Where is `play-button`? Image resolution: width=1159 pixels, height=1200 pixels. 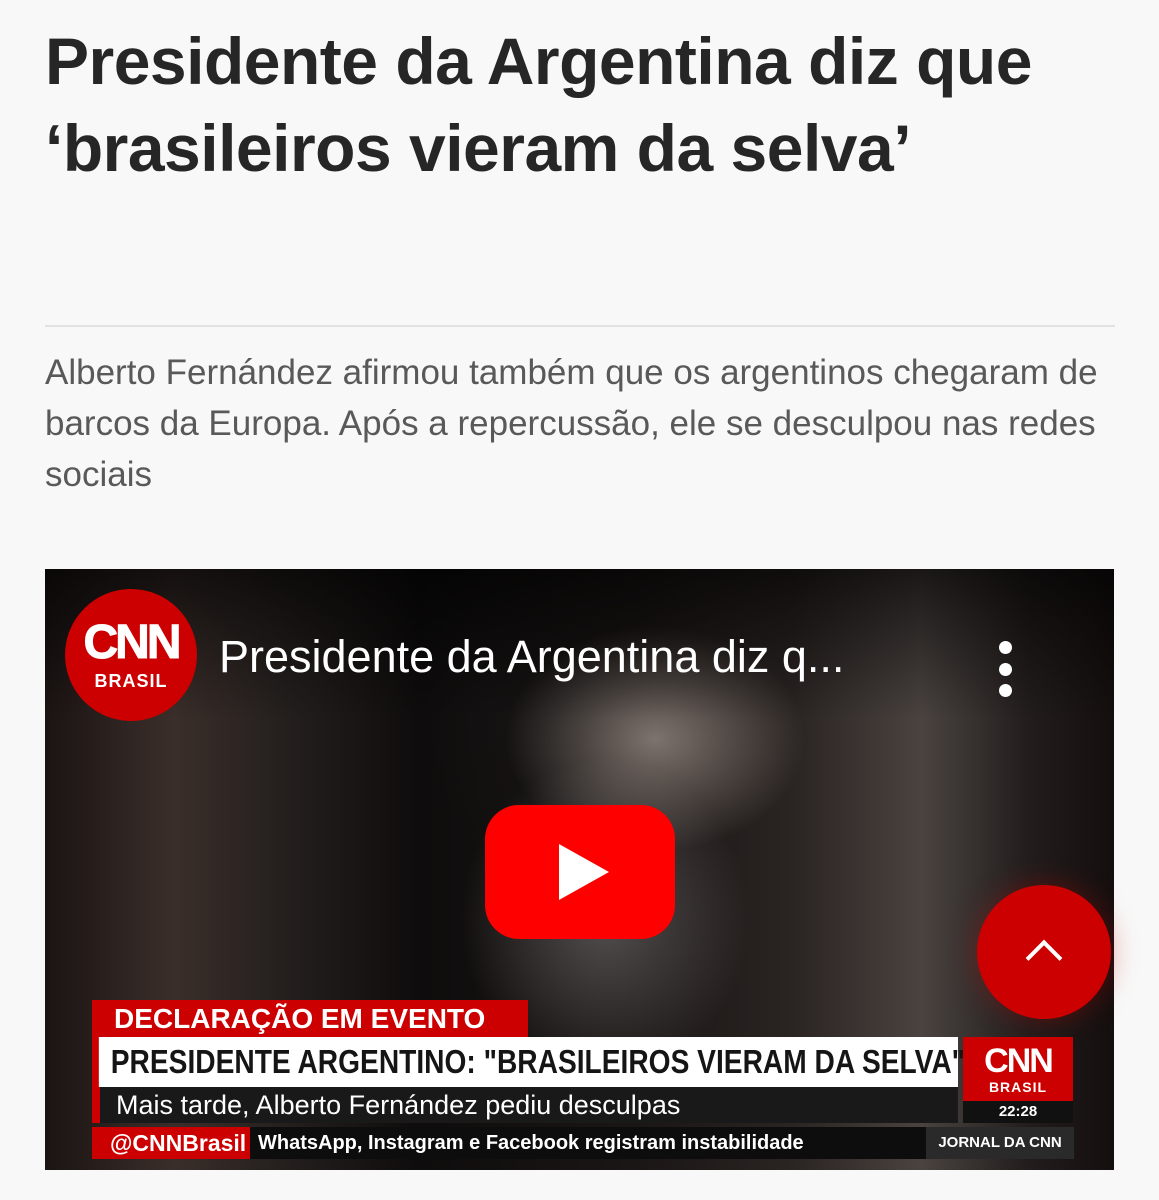
play-button is located at coordinates (580, 872).